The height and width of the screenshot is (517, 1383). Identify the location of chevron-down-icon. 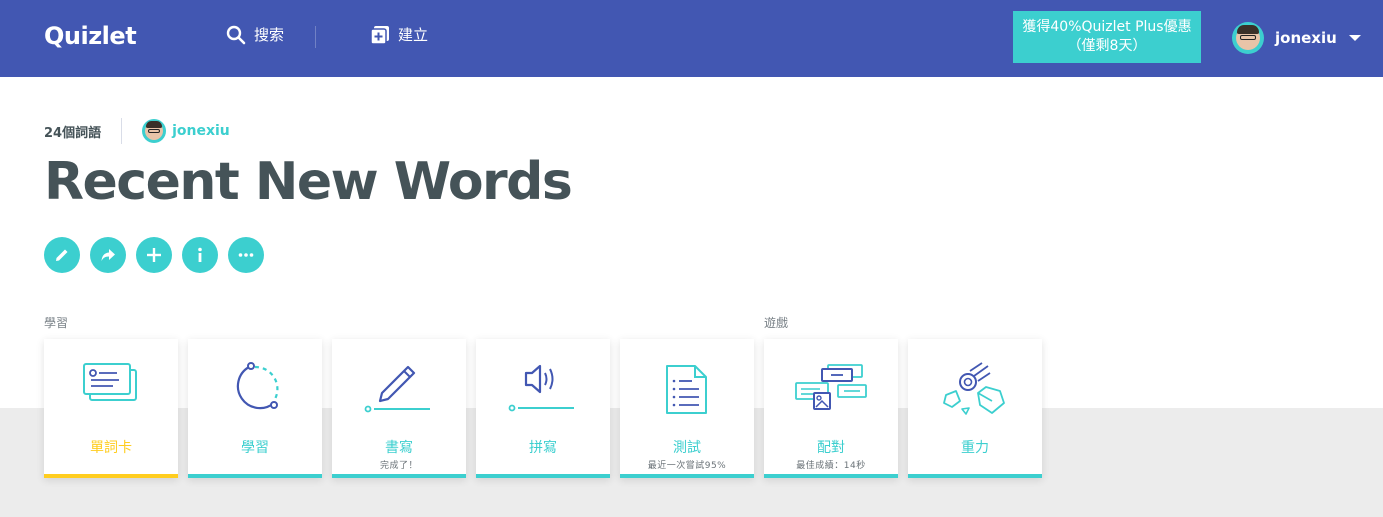
(1354, 38).